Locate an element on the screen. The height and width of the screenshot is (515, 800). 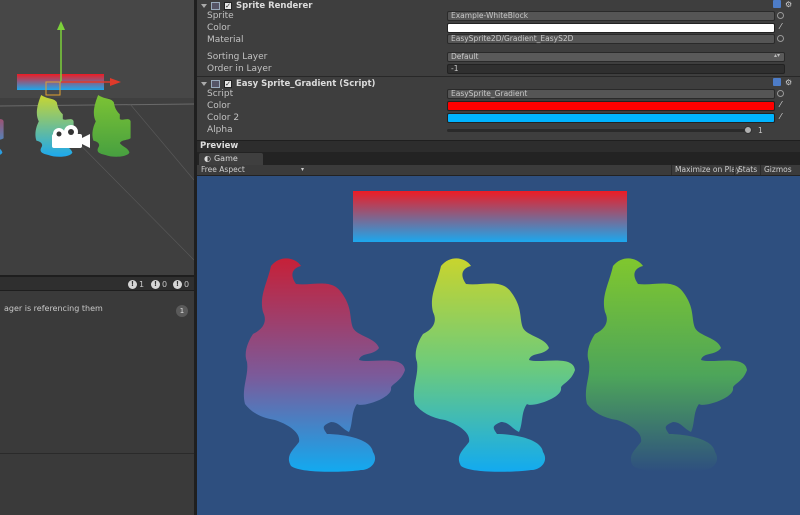
component-divider is located at coordinates (498, 76).